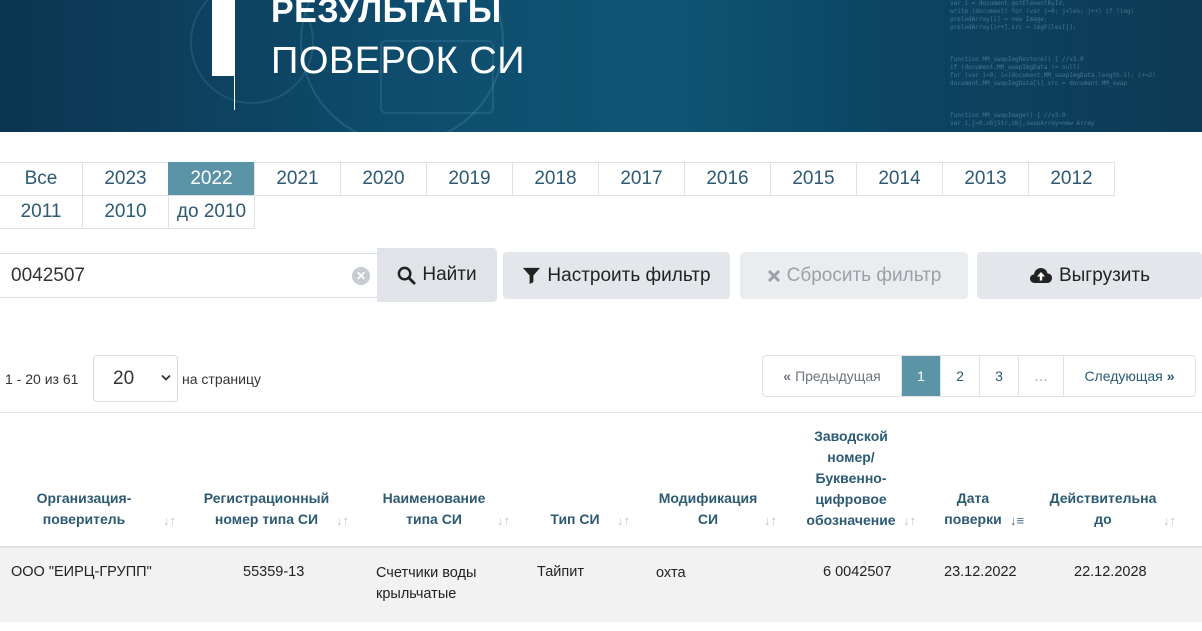 The image size is (1202, 631). I want to click on year-tabs-row2: 2011 2010 до 2010, so click(557, 212).